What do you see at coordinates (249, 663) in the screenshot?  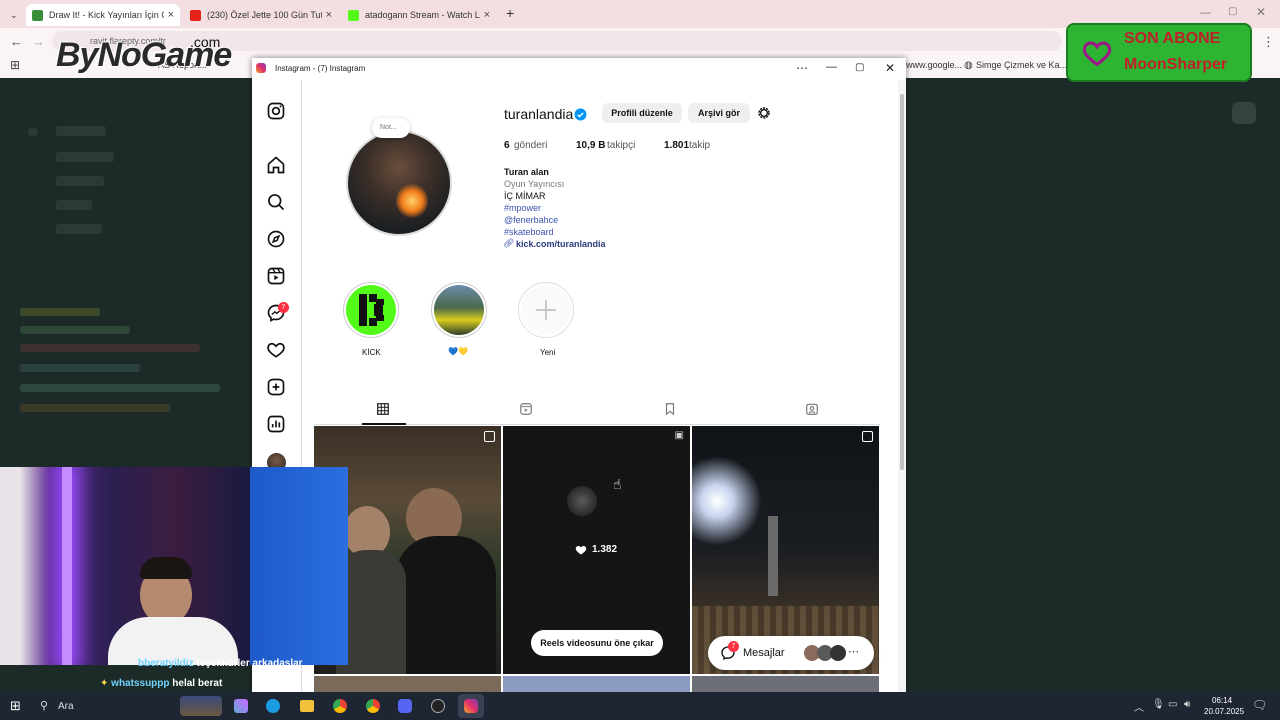 I see `chat-text: teşekkürler arkadaşlar` at bounding box center [249, 663].